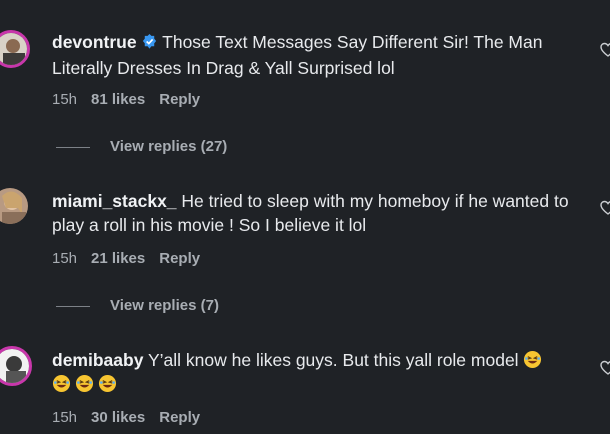 The height and width of the screenshot is (434, 610). Describe the element at coordinates (149, 44) in the screenshot. I see `verified-badge-icon` at that location.